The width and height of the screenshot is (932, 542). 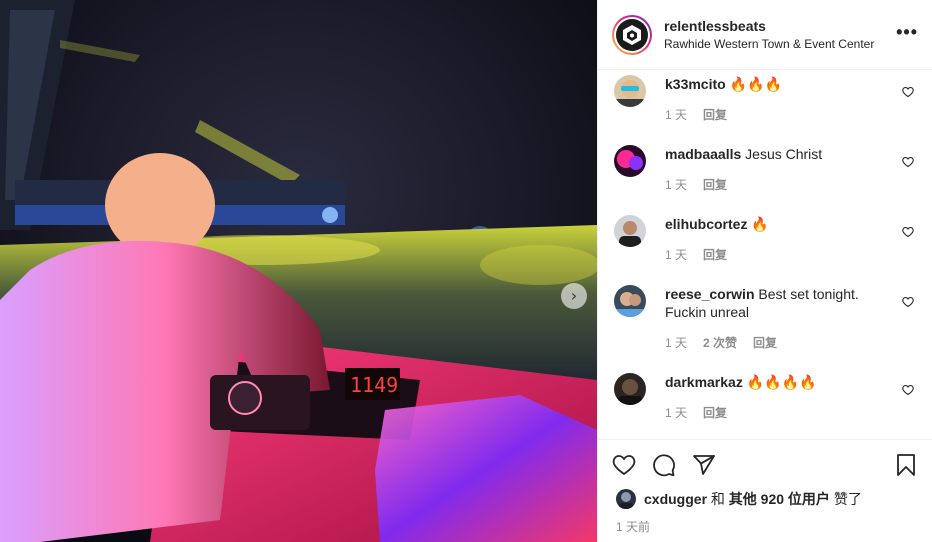 I want to click on bookmark-icon, so click(x=906, y=465).